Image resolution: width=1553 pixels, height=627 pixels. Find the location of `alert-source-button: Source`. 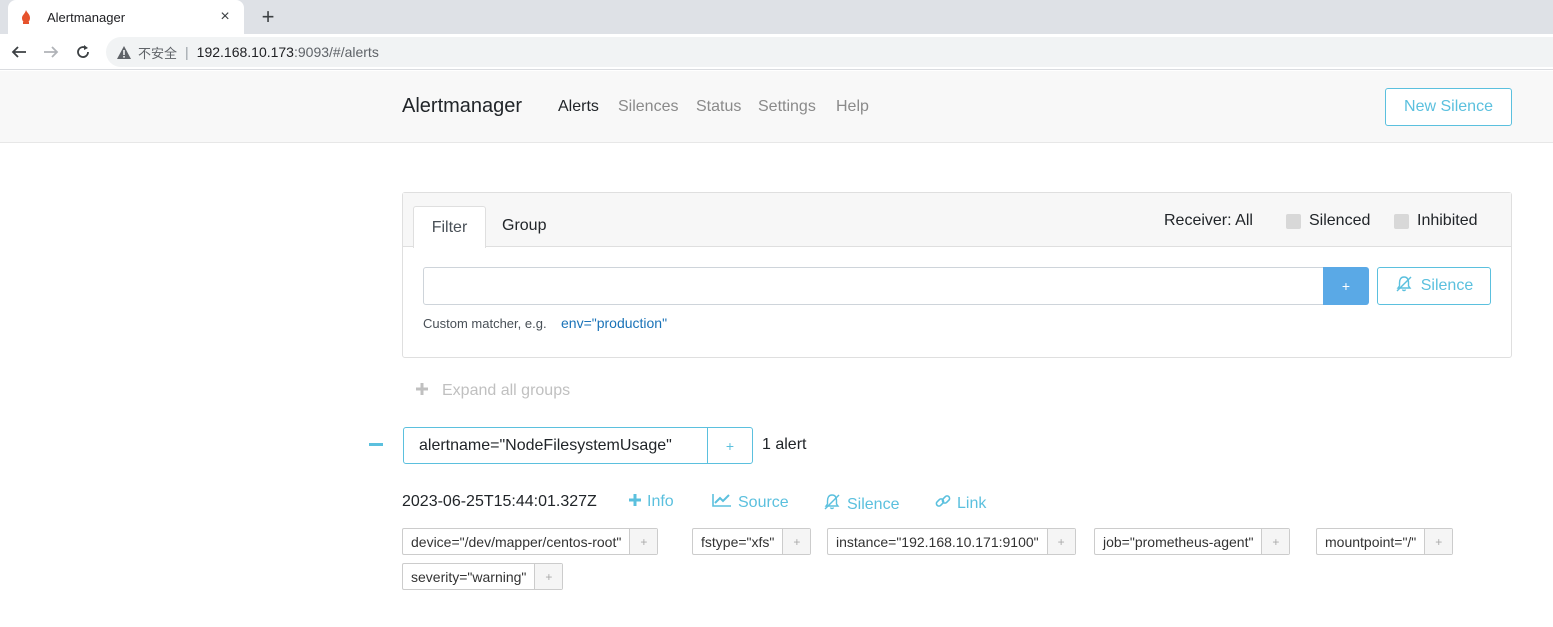

alert-source-button: Source is located at coordinates (750, 502).